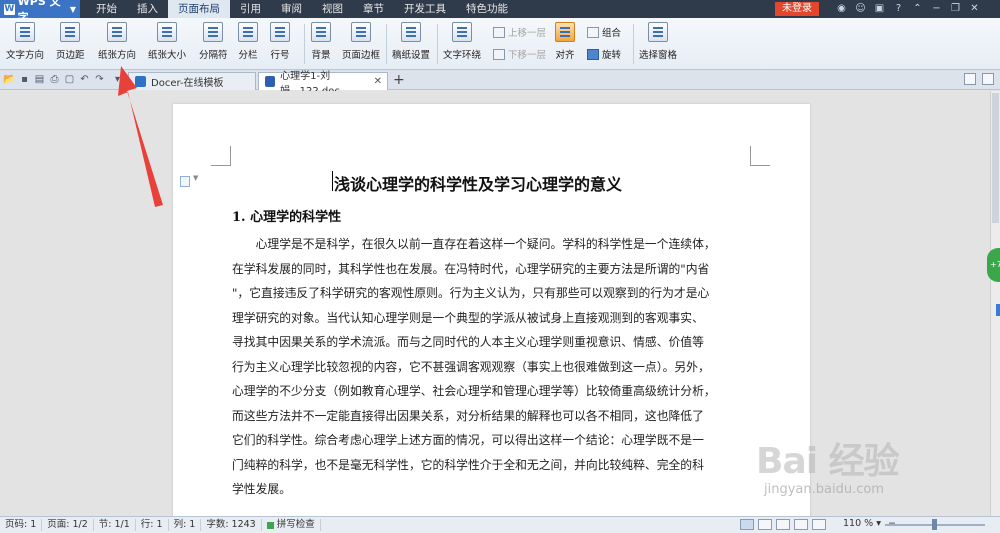  What do you see at coordinates (519, 54) in the screenshot?
I see `send-backward-button: 下移一层` at bounding box center [519, 54].